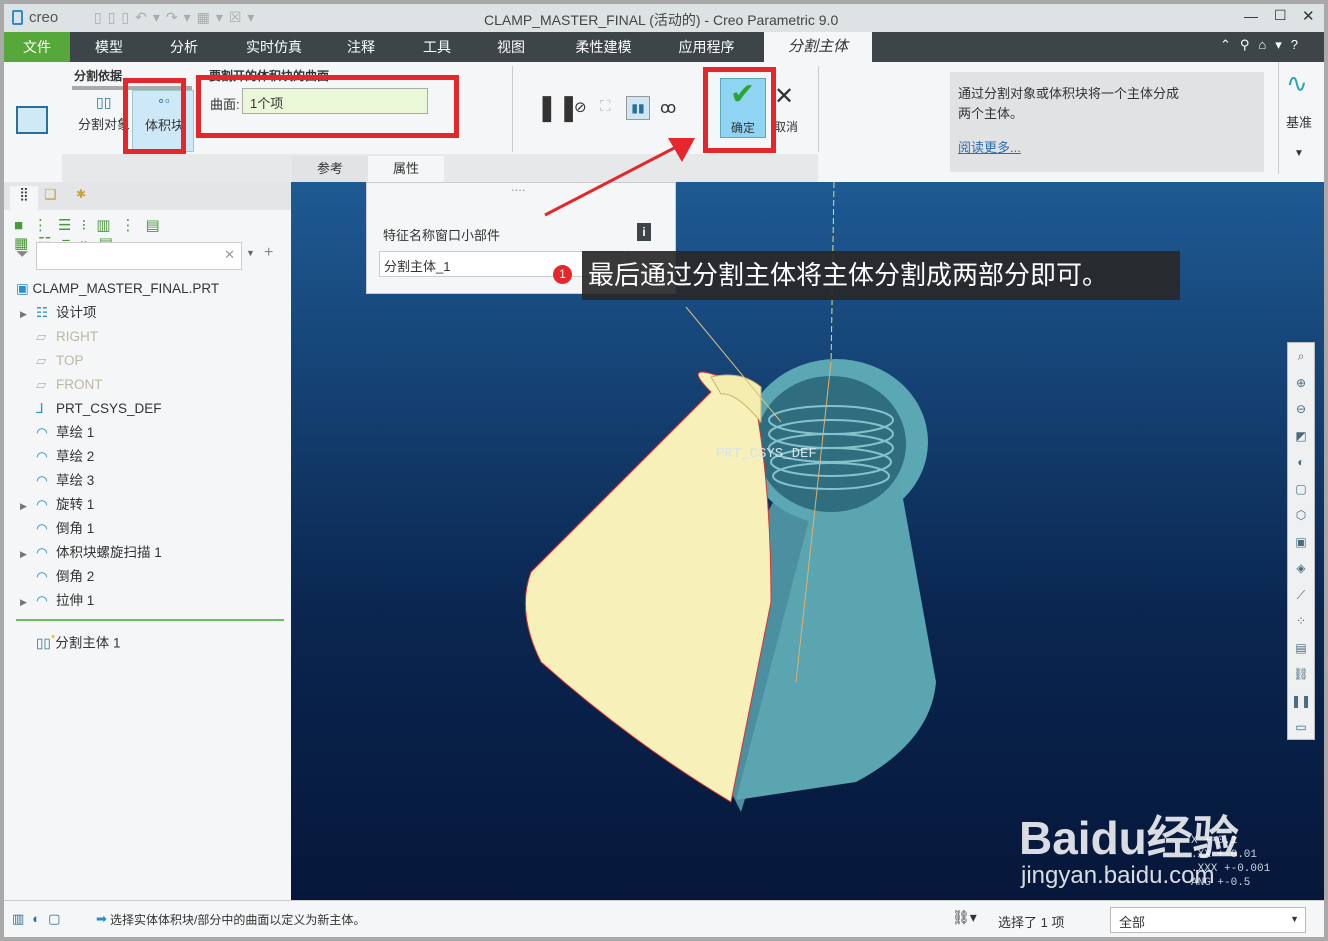 This screenshot has width=1328, height=941. Describe the element at coordinates (52, 361) in the screenshot. I see `tree-item: ▱ TOP` at that location.